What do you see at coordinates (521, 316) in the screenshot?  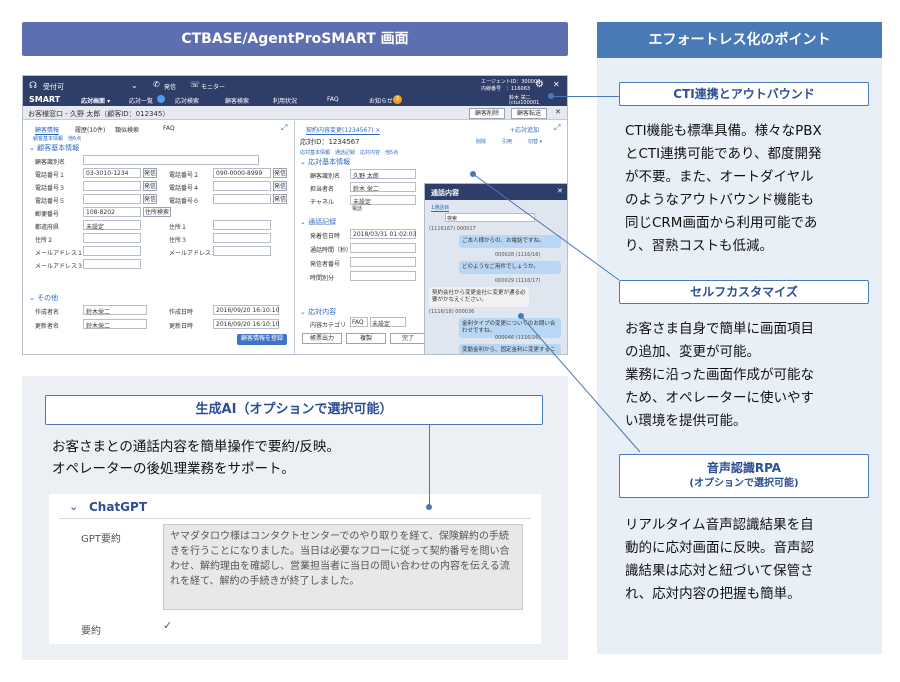 I see `connector-dot` at bounding box center [521, 316].